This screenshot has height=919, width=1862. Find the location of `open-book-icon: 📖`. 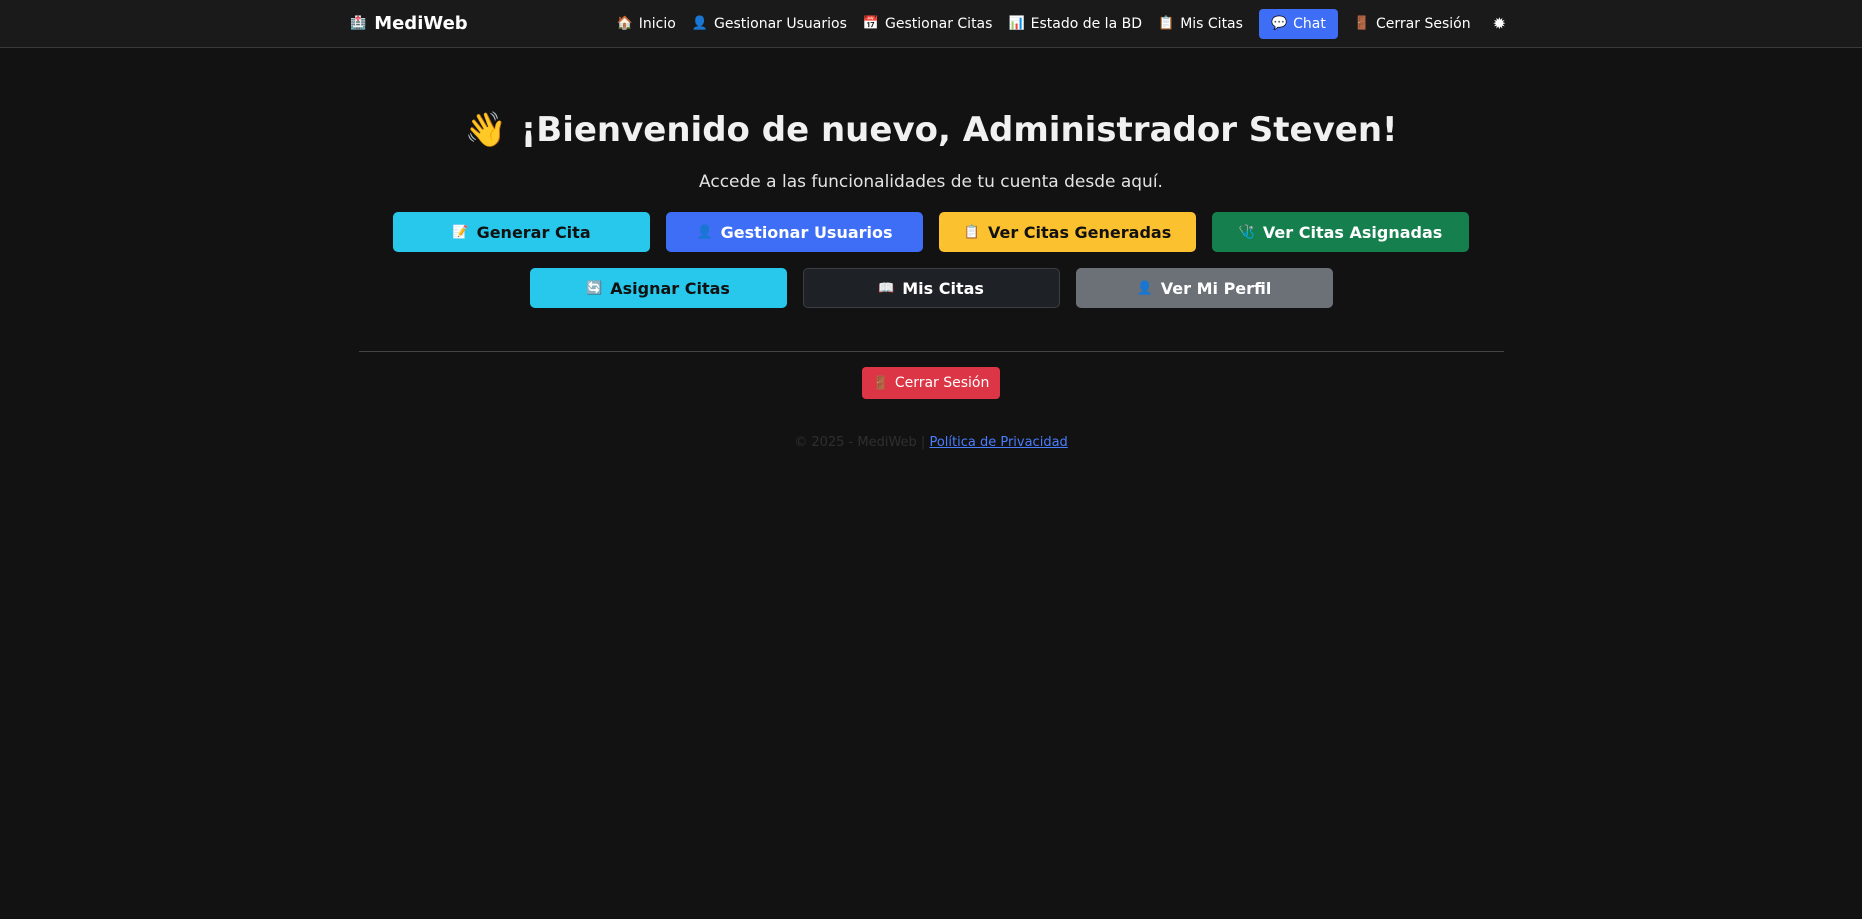

open-book-icon: 📖 is located at coordinates (886, 288).